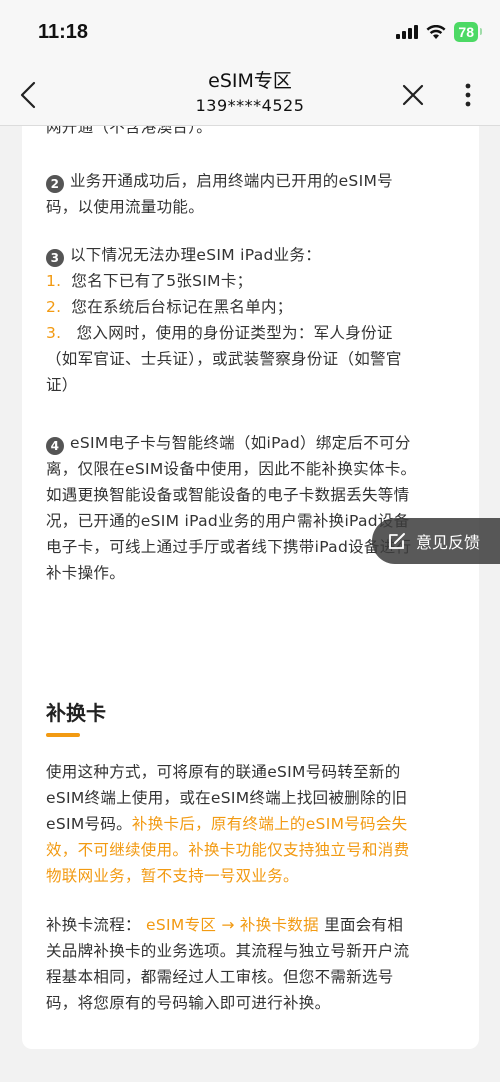  What do you see at coordinates (228, 850) in the screenshot?
I see `warning-text: 效，不可继续使用。补换卡功能仅支持独立号和消费` at bounding box center [228, 850].